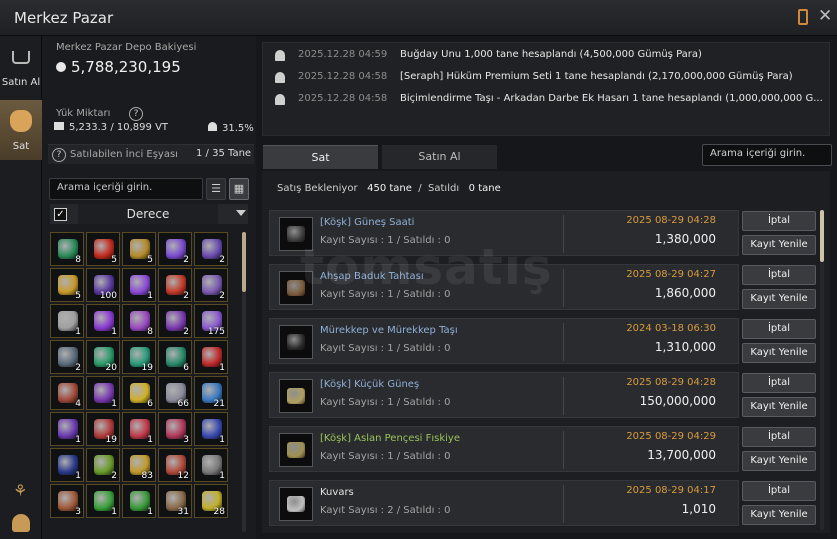 Image resolution: width=837 pixels, height=539 pixels. What do you see at coordinates (124, 154) in the screenshot?
I see `pearl-items-label: Satılabilen İnci Eşyası` at bounding box center [124, 154].